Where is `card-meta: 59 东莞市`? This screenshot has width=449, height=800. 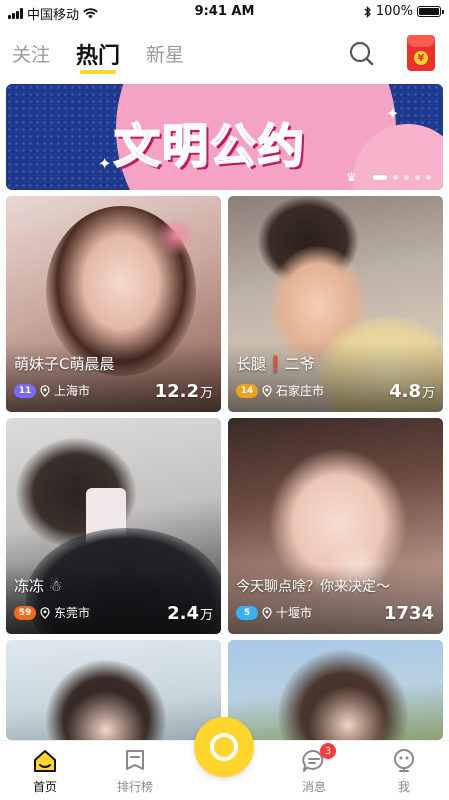 card-meta: 59 东莞市 is located at coordinates (52, 612).